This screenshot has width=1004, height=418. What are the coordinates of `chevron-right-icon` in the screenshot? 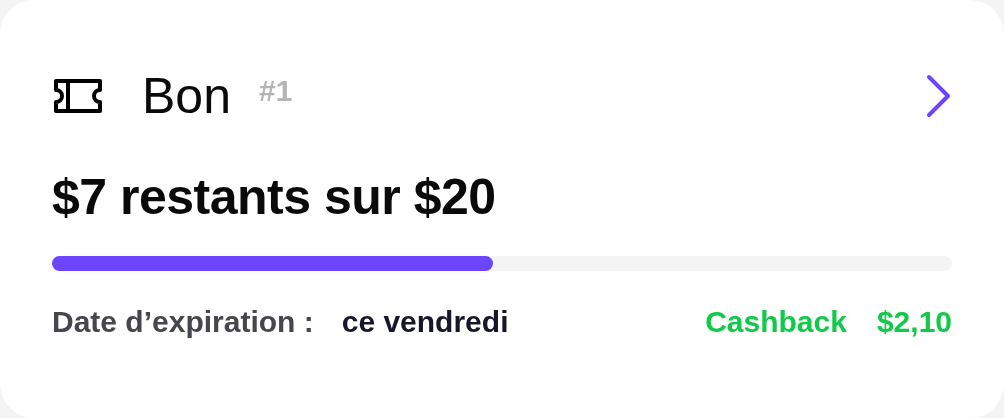 It's located at (939, 96).